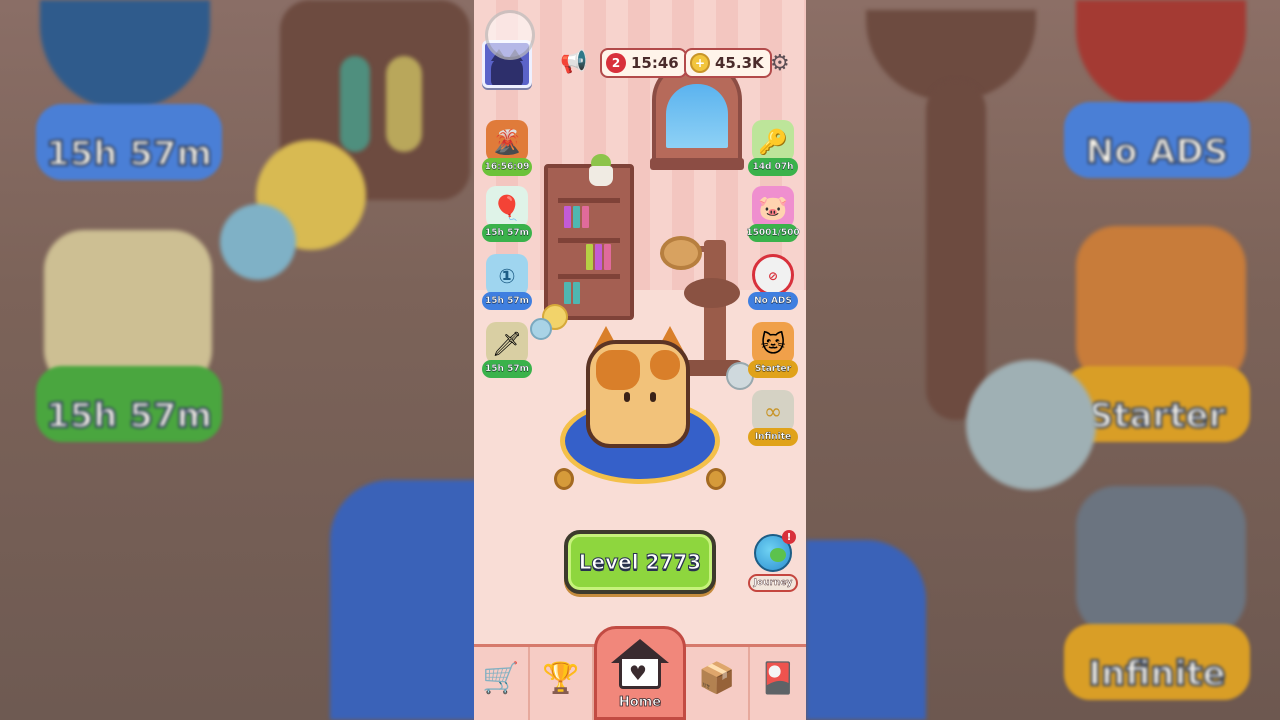 This screenshot has width=1280, height=720. I want to click on bookshelf, so click(589, 242).